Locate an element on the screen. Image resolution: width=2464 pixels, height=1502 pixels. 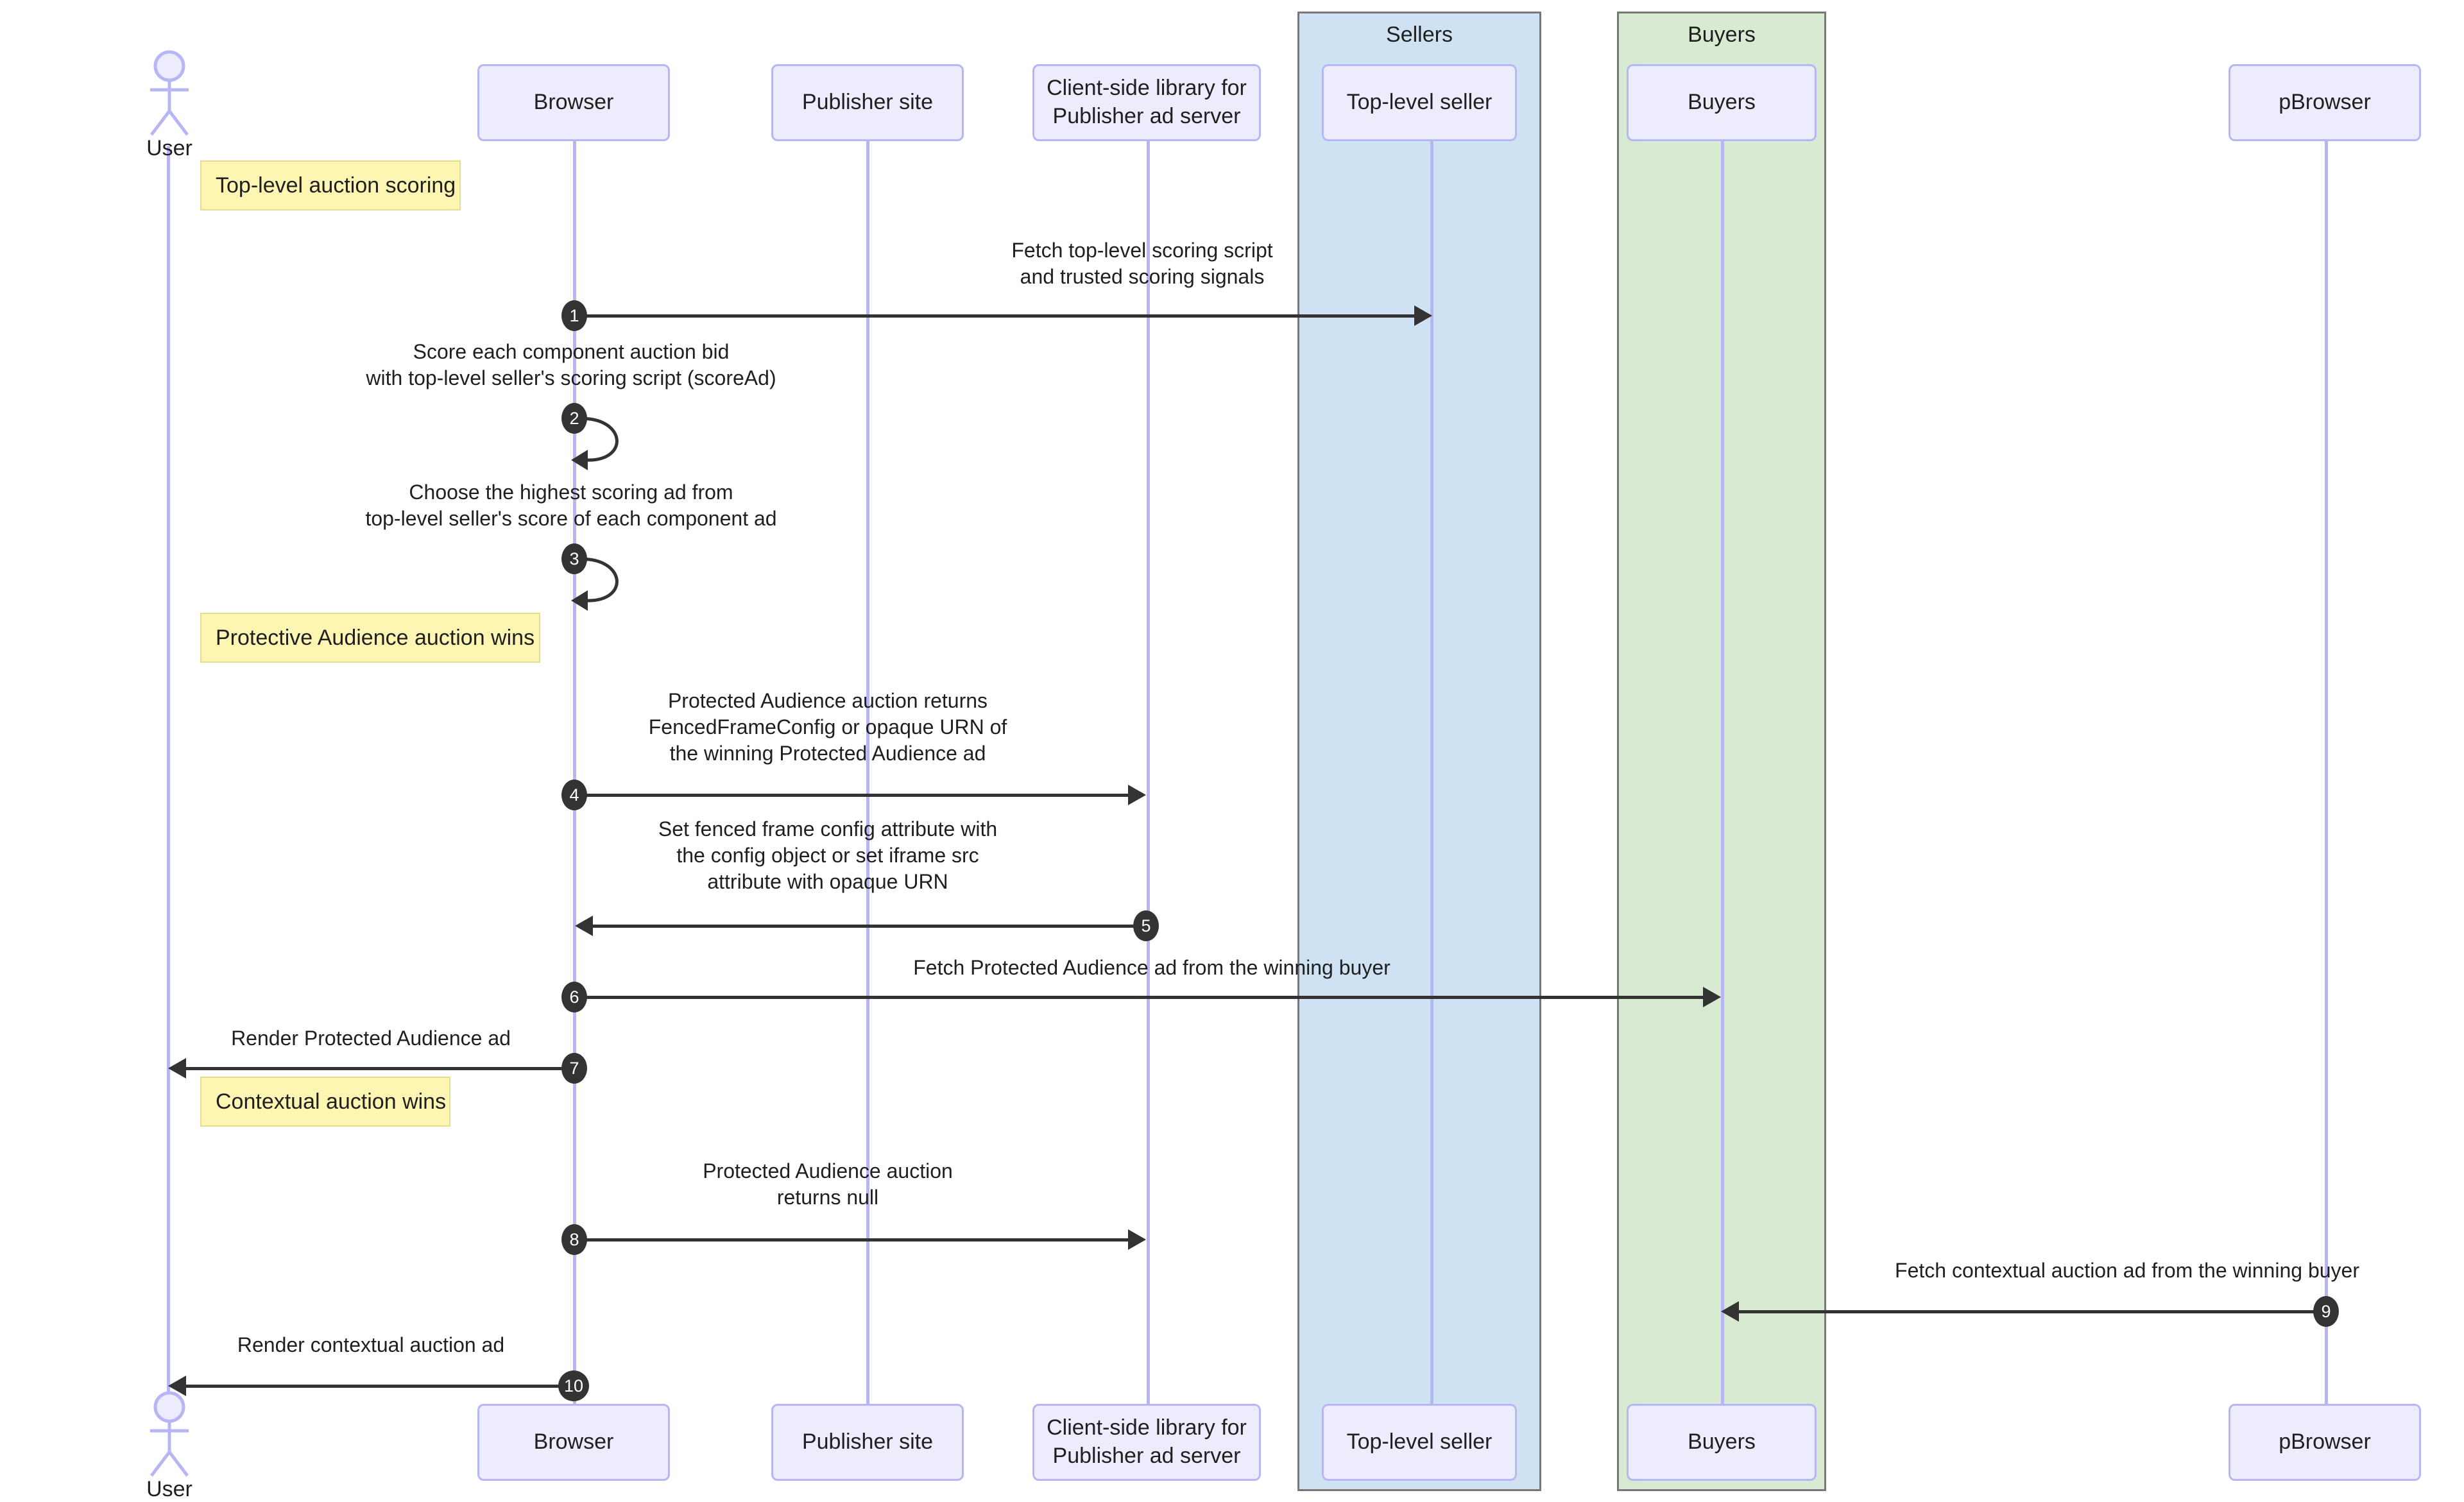
actor-user-bottom is located at coordinates (170, 1437).